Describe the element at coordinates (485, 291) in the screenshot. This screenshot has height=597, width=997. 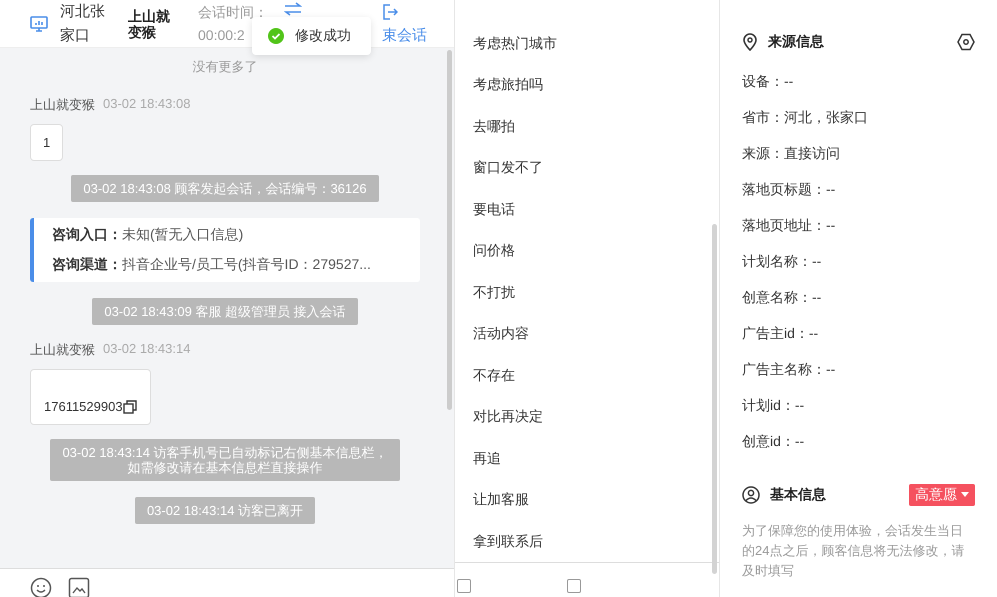
I see `quick-reply-item: 不打扰` at that location.